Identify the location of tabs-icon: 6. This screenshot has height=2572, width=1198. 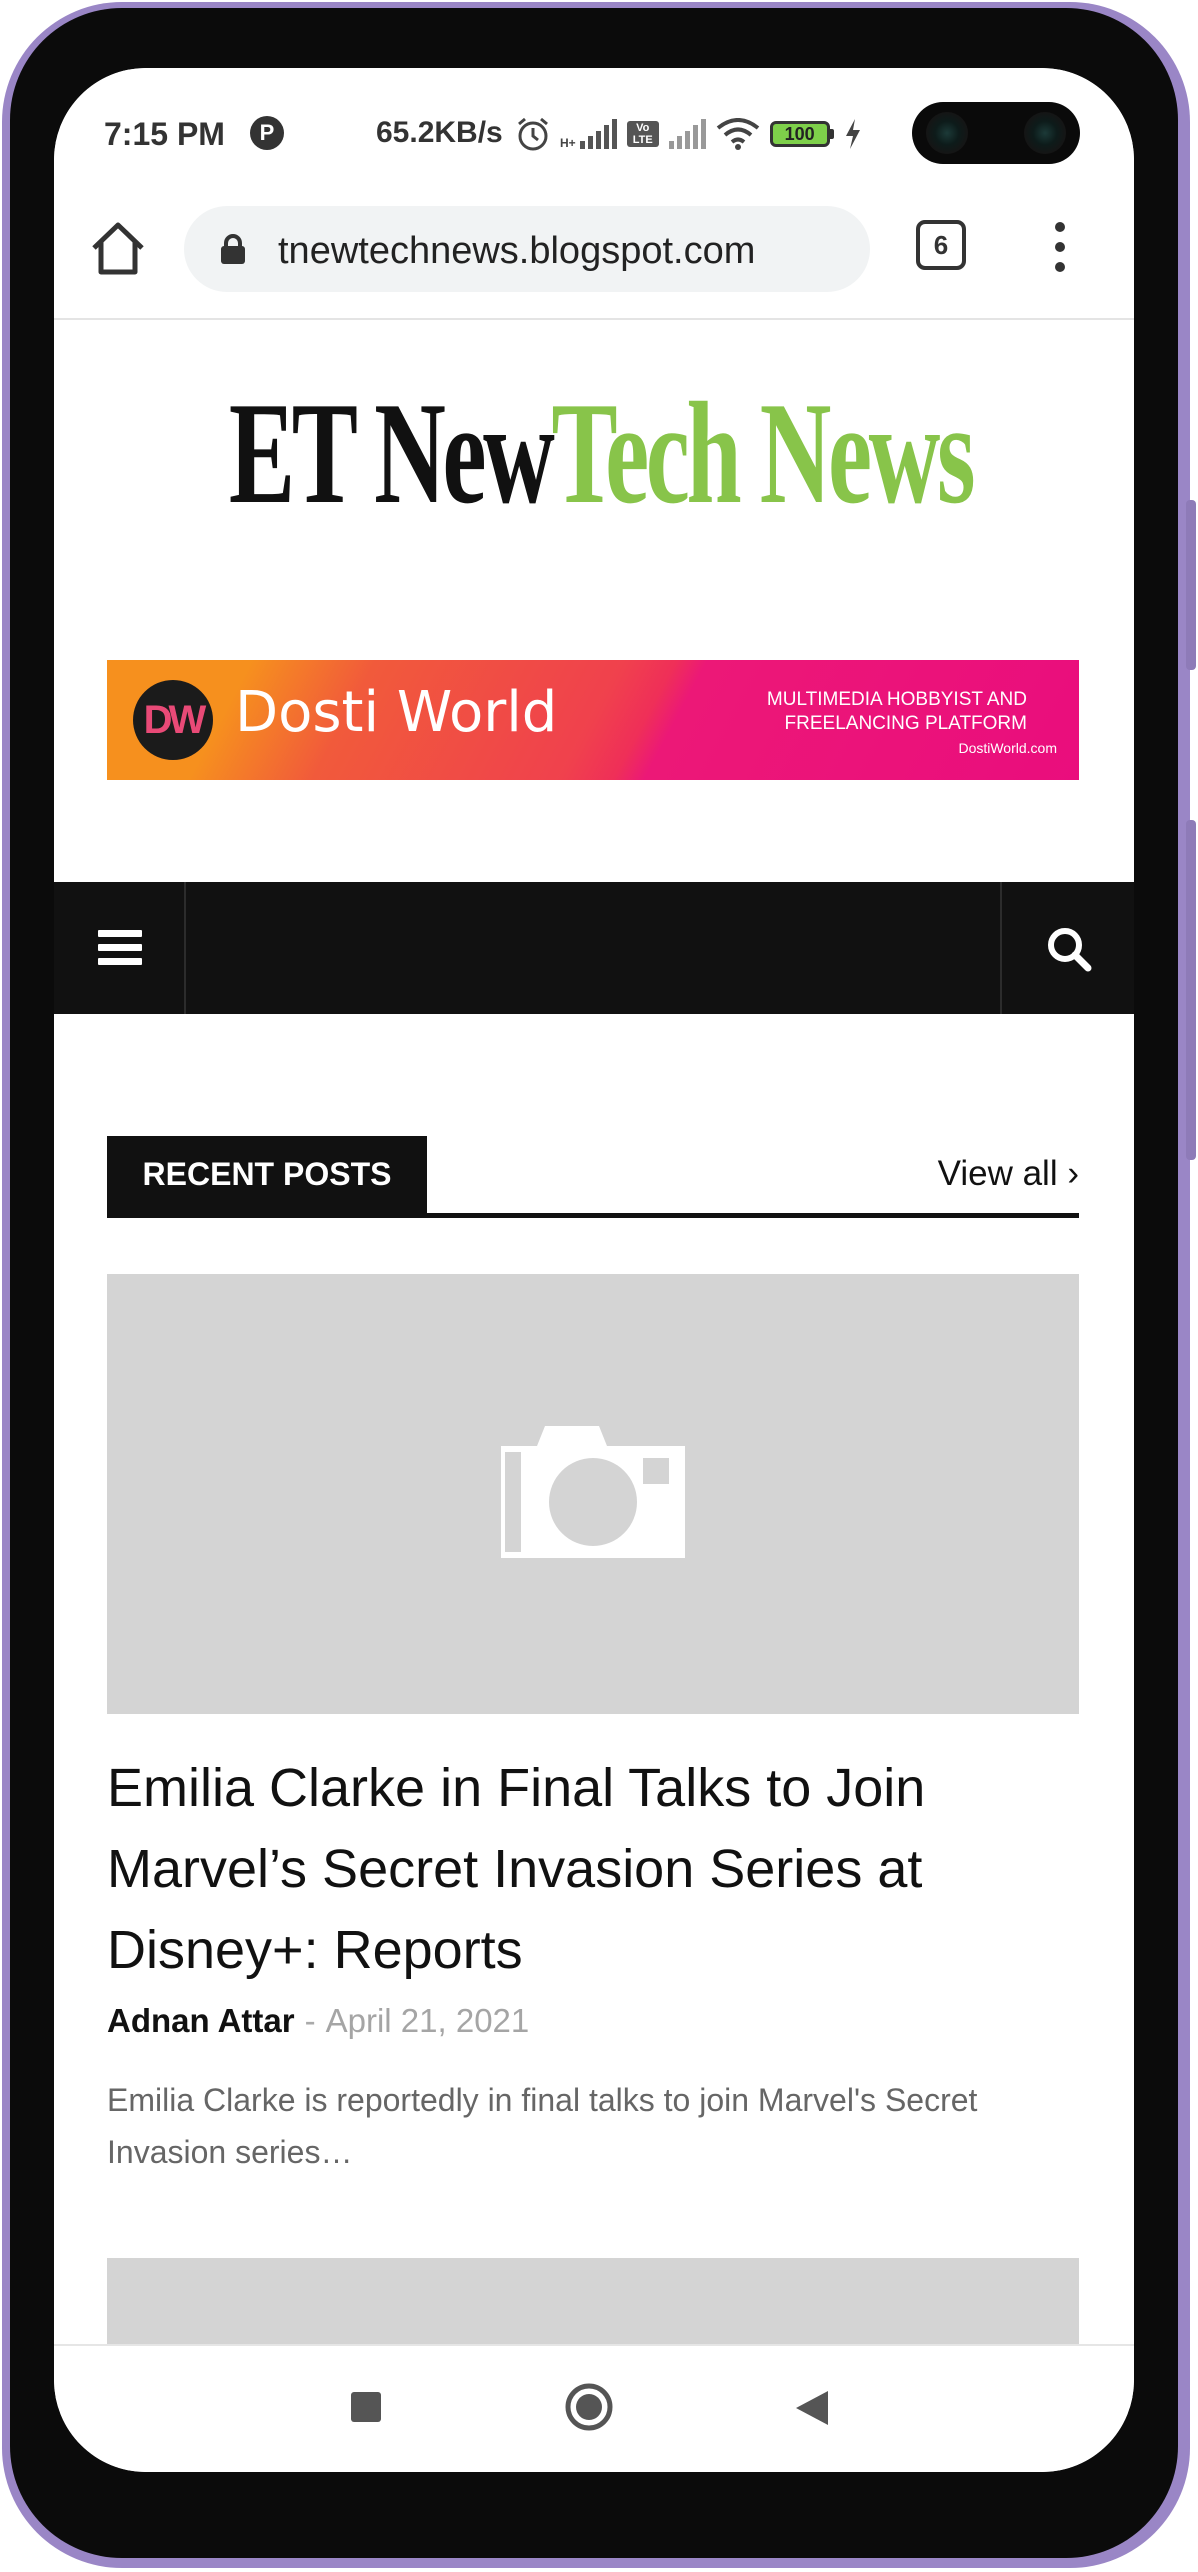
(941, 245).